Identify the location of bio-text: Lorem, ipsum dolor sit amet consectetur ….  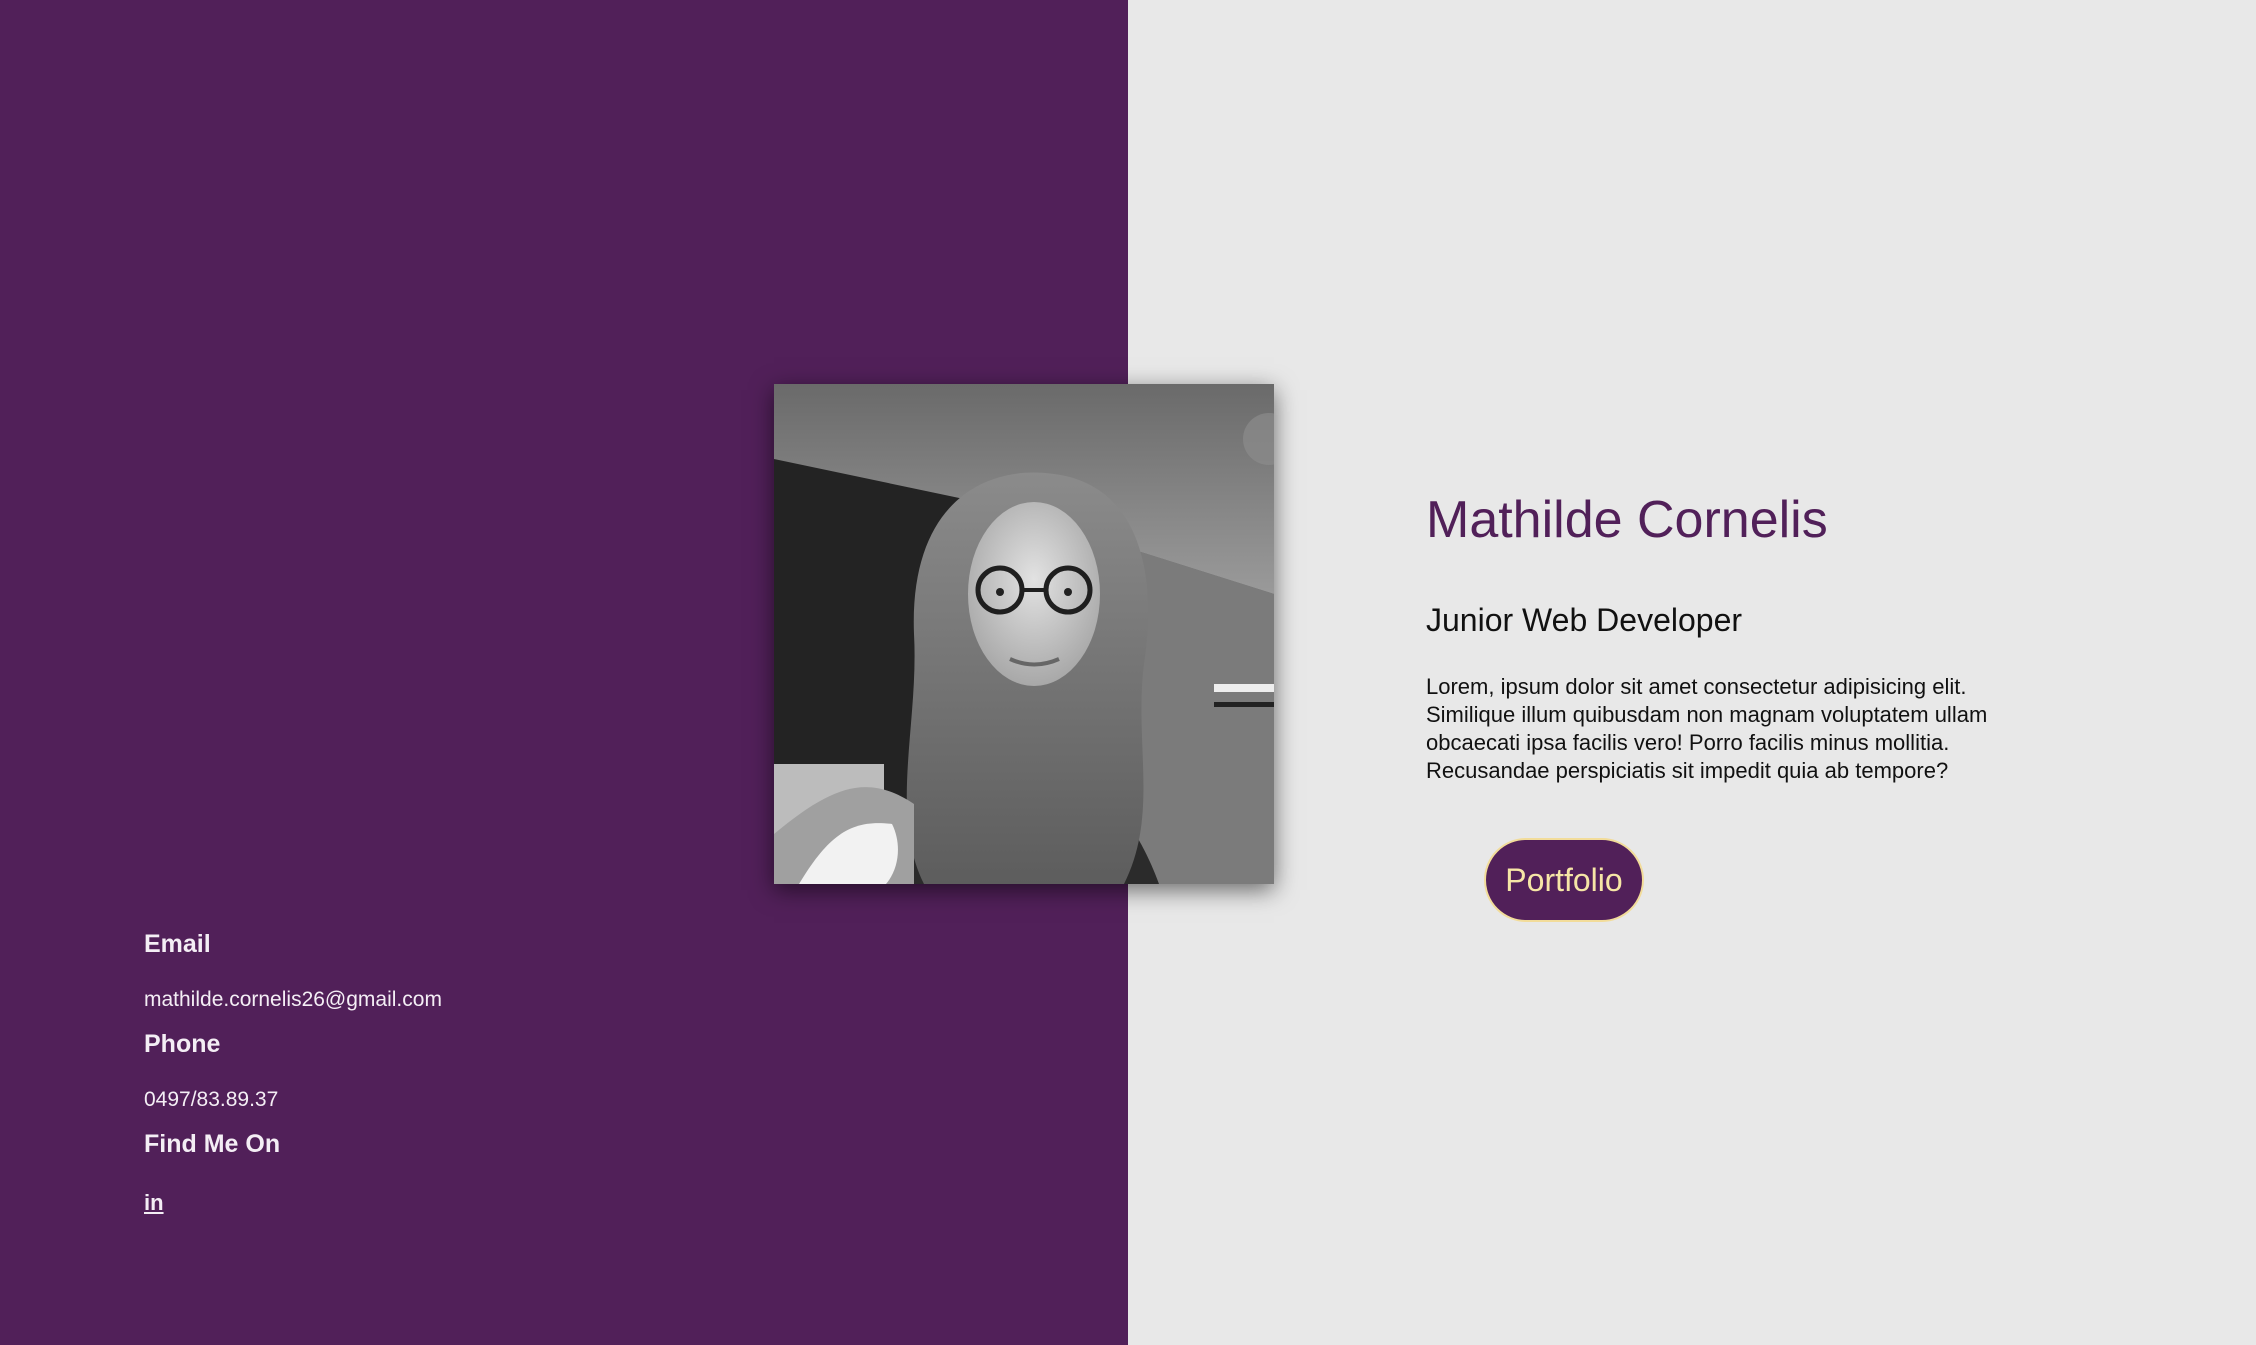
(1707, 728).